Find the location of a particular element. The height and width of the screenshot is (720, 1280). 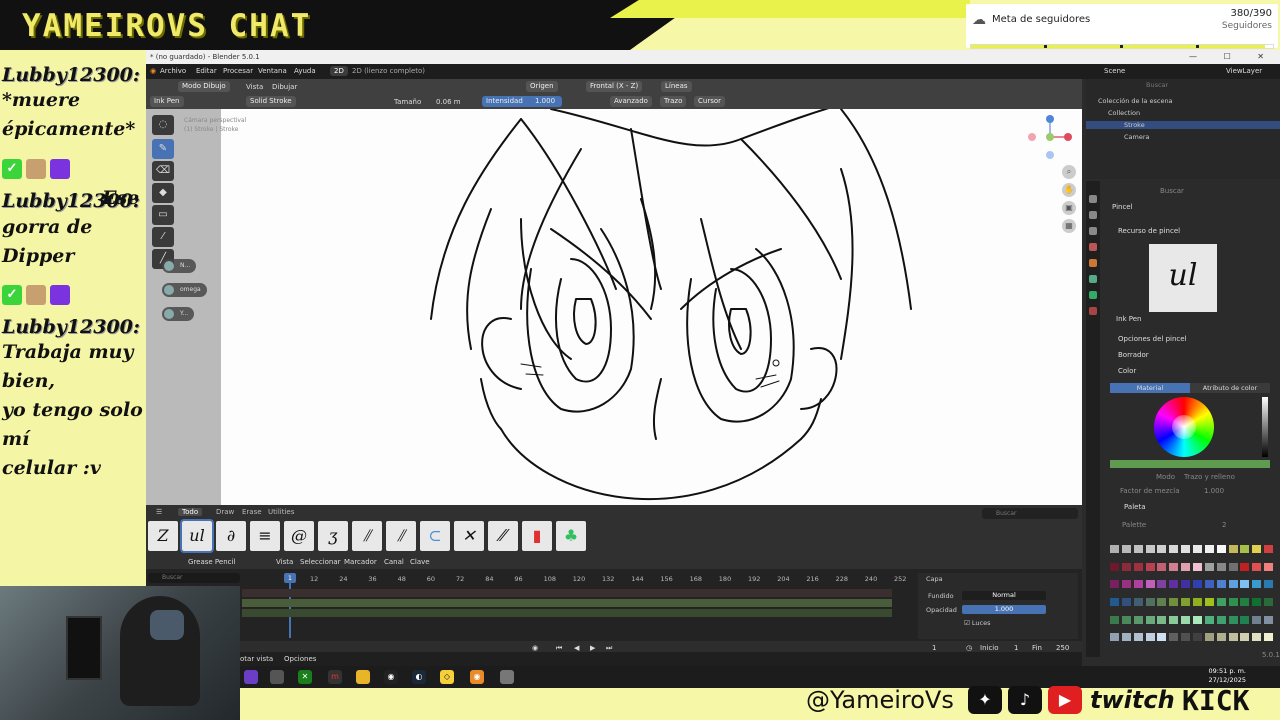

shelf-search-input: Buscar is located at coordinates (1030, 513).